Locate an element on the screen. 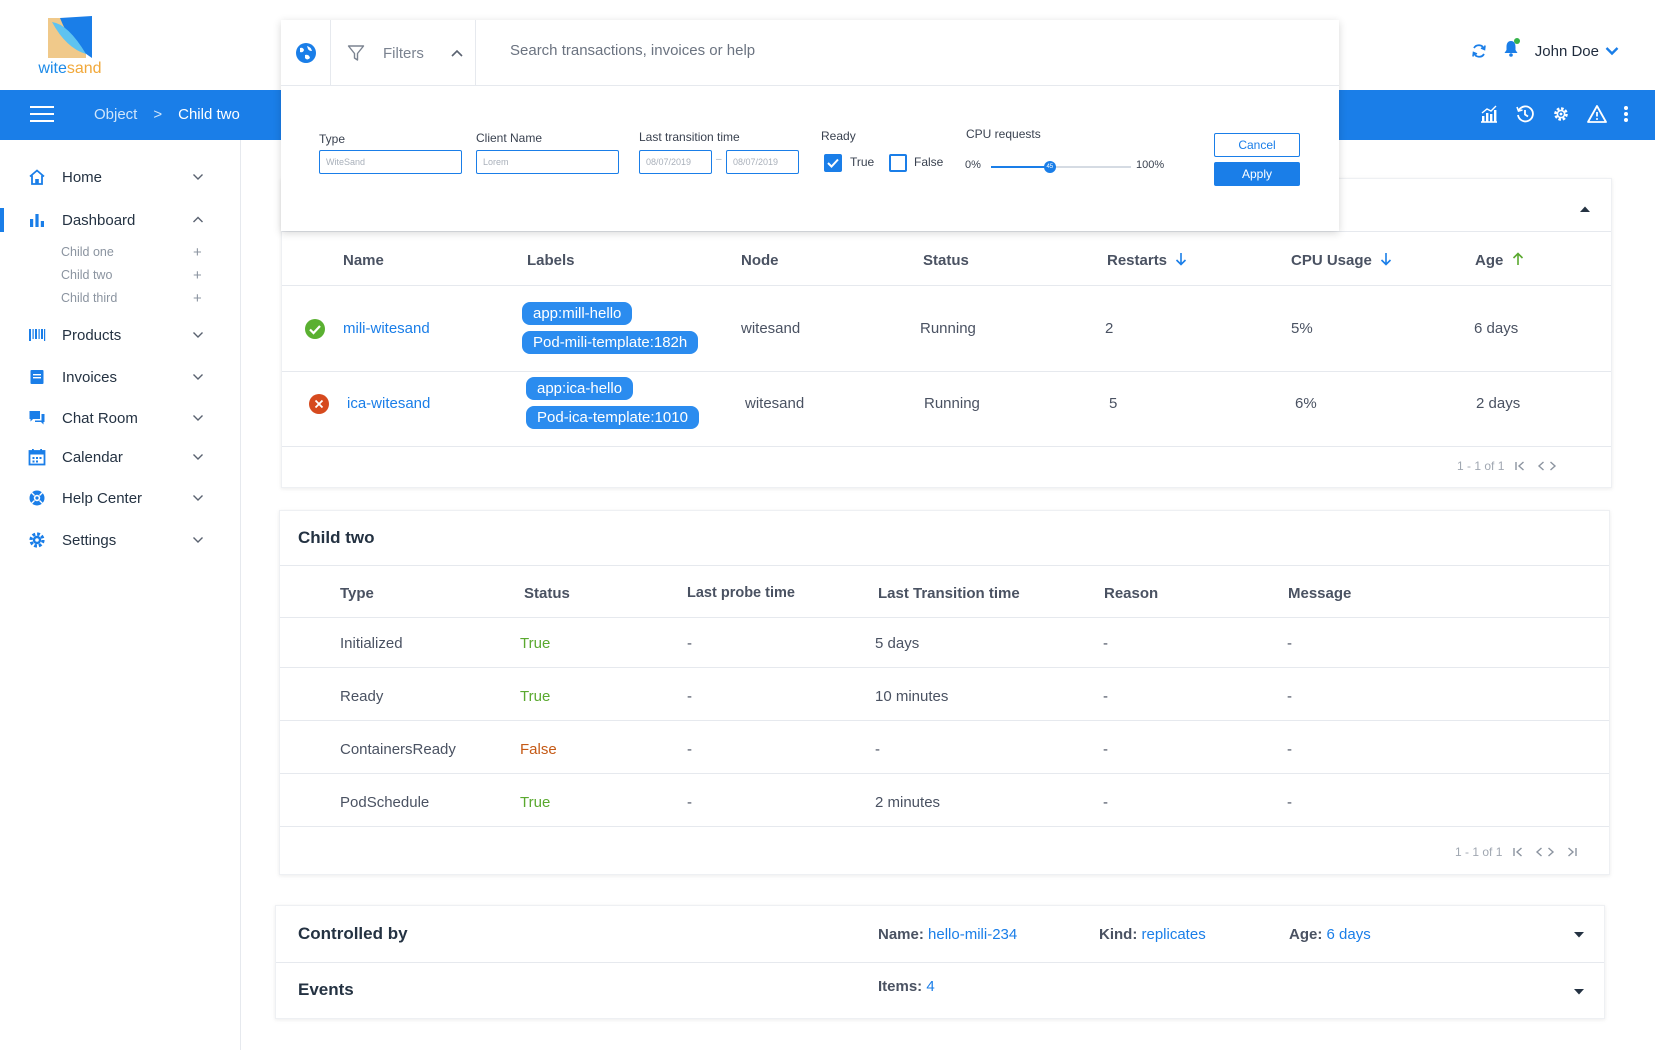  cpu-slider-track: 45 is located at coordinates (1061, 167).